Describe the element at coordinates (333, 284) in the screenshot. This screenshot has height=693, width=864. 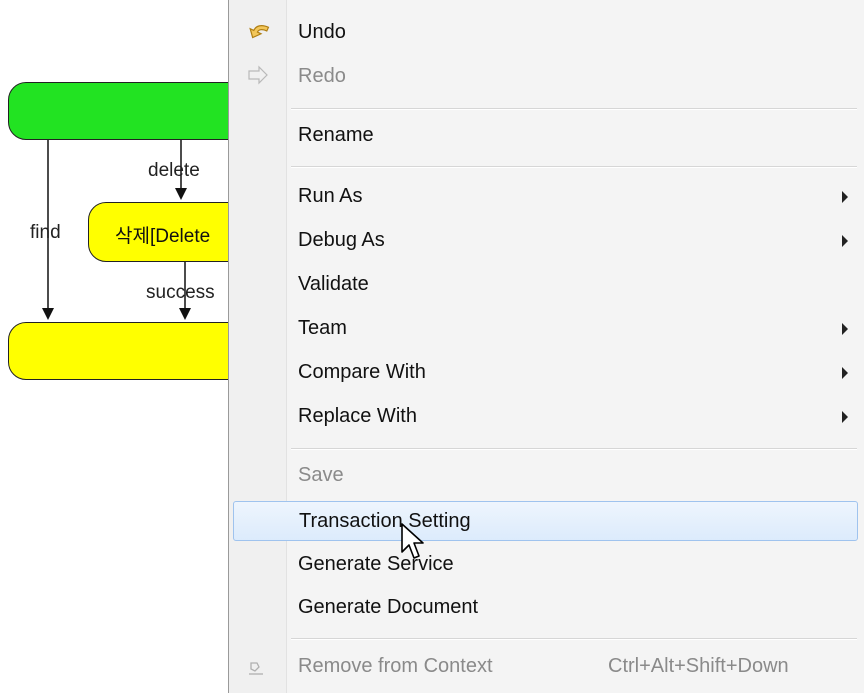
I see `menu-item-label: Validate` at that location.